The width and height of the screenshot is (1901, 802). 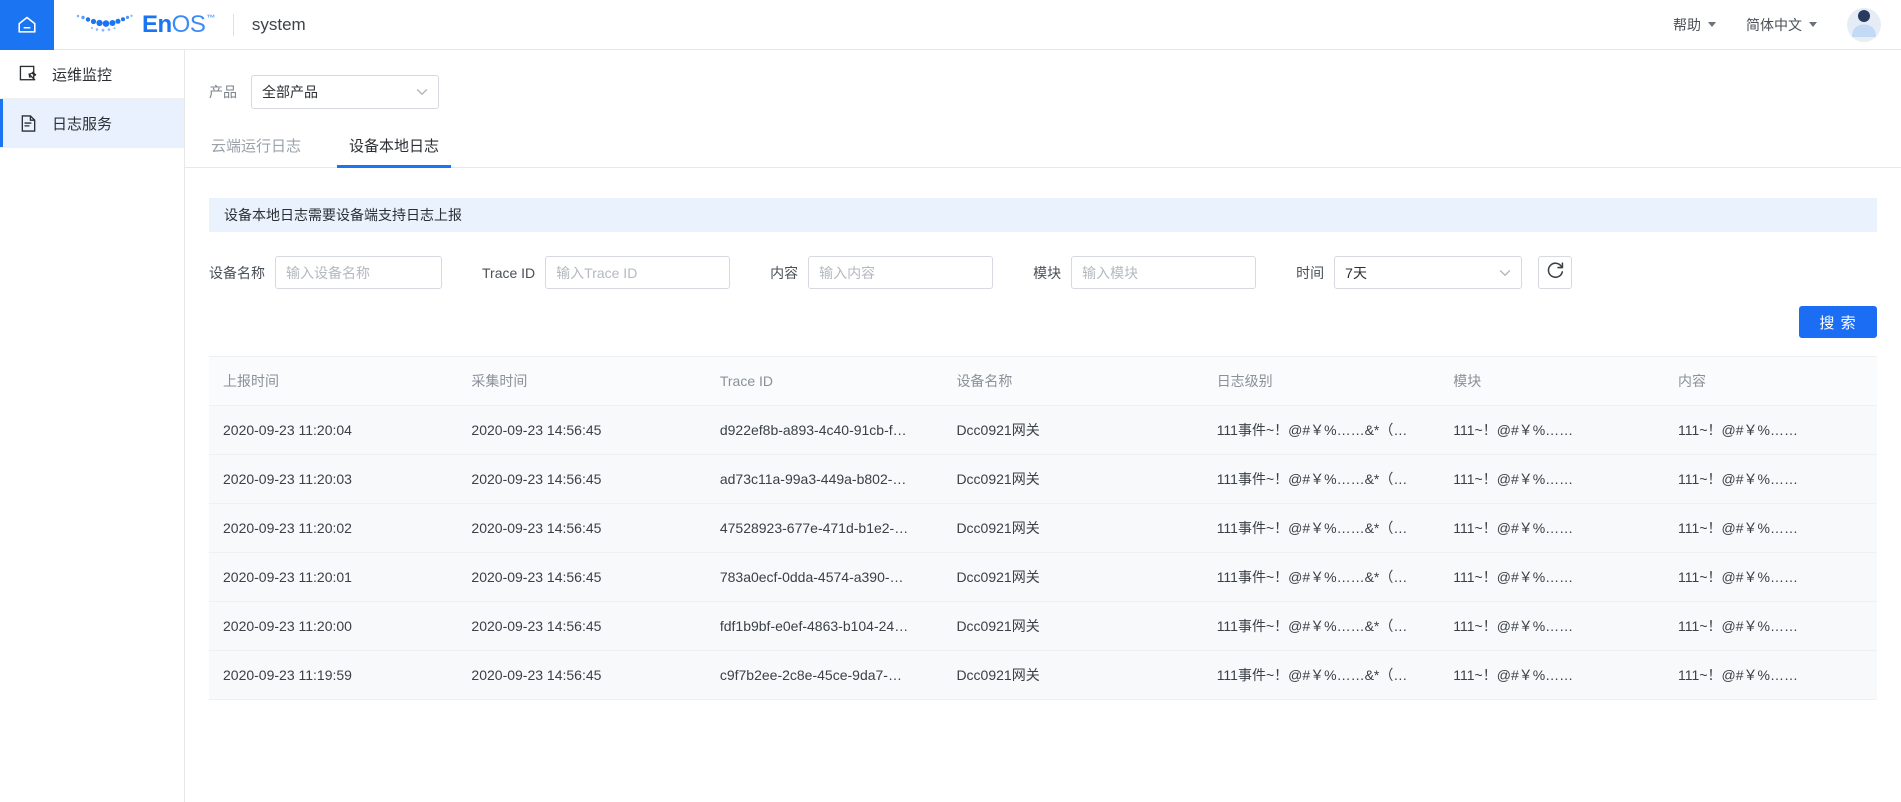 What do you see at coordinates (901, 272) in the screenshot?
I see `content-input` at bounding box center [901, 272].